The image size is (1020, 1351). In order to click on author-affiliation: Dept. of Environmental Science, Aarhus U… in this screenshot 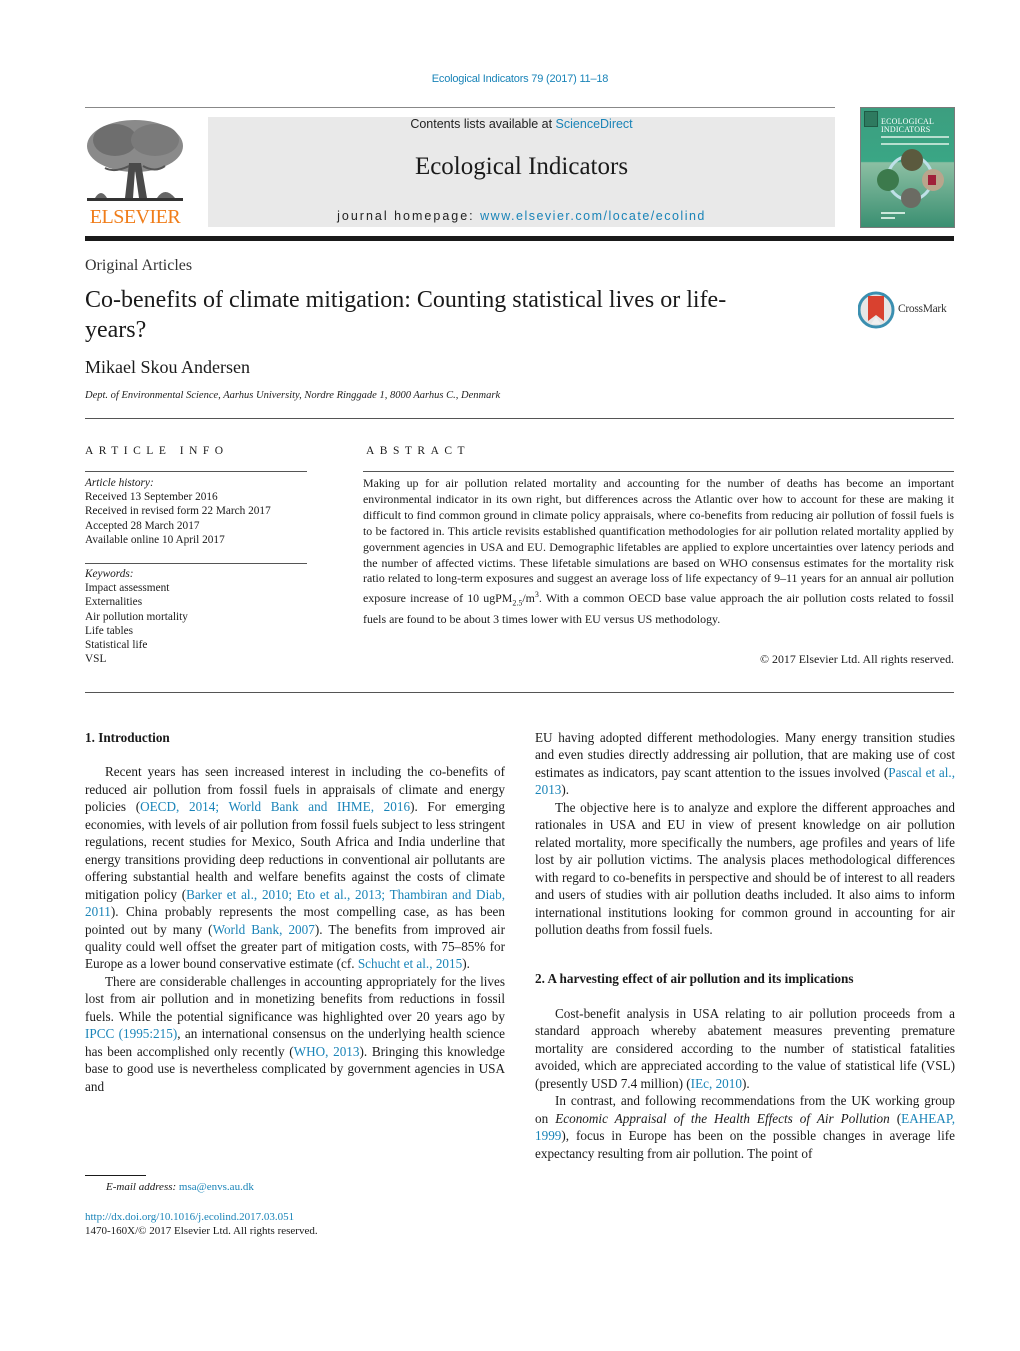, I will do `click(293, 395)`.